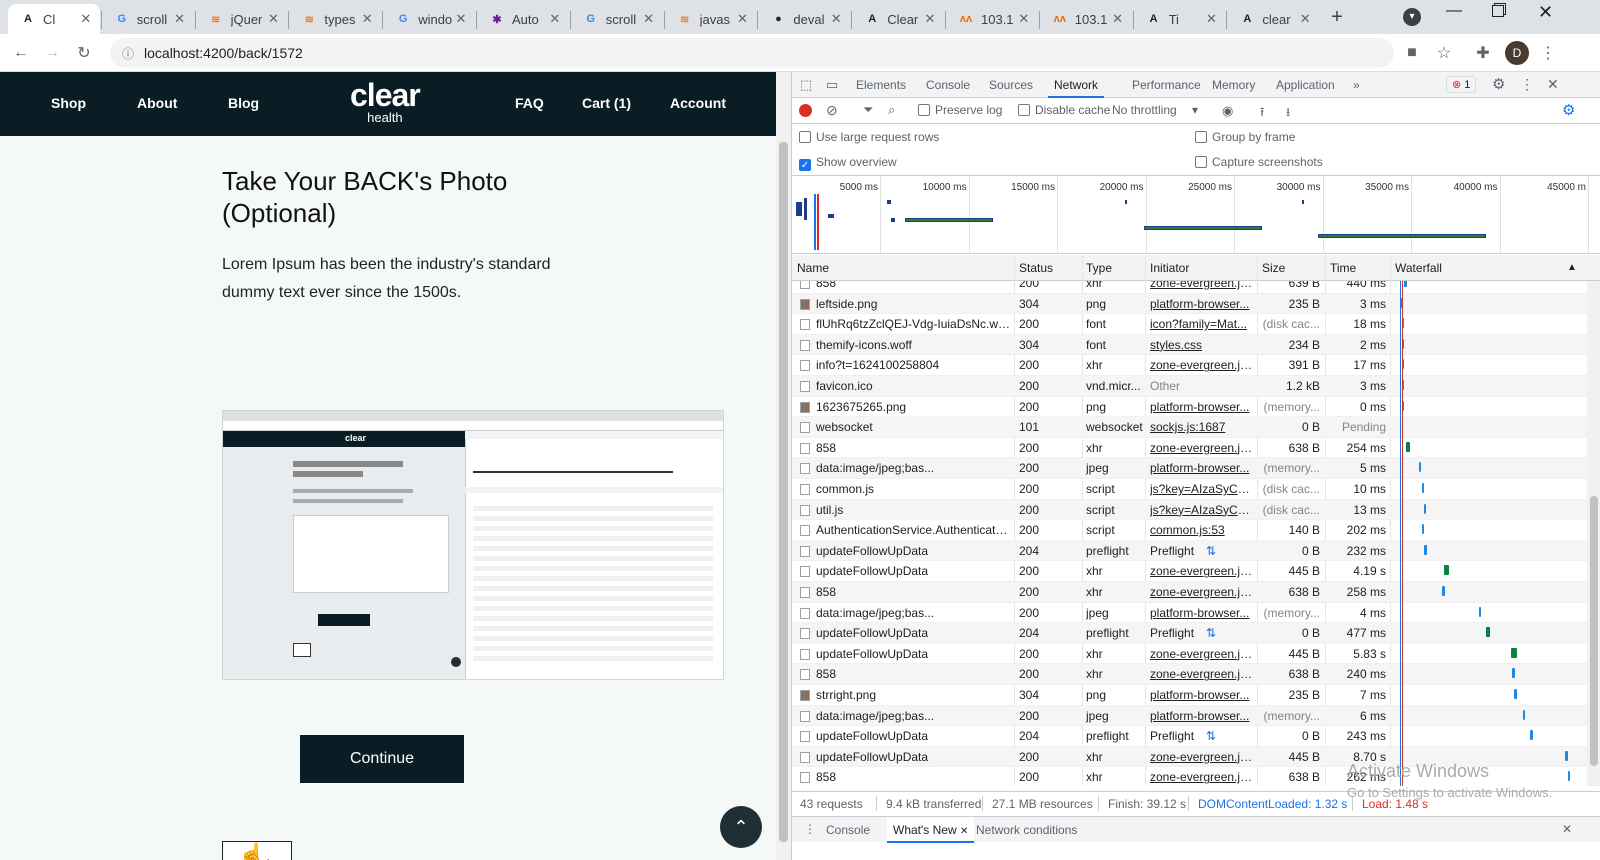  Describe the element at coordinates (1498, 11) in the screenshot. I see `restore-button` at that location.